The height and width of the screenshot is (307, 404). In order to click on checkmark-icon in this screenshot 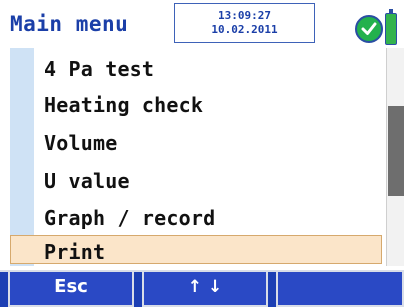, I will do `click(369, 28)`.